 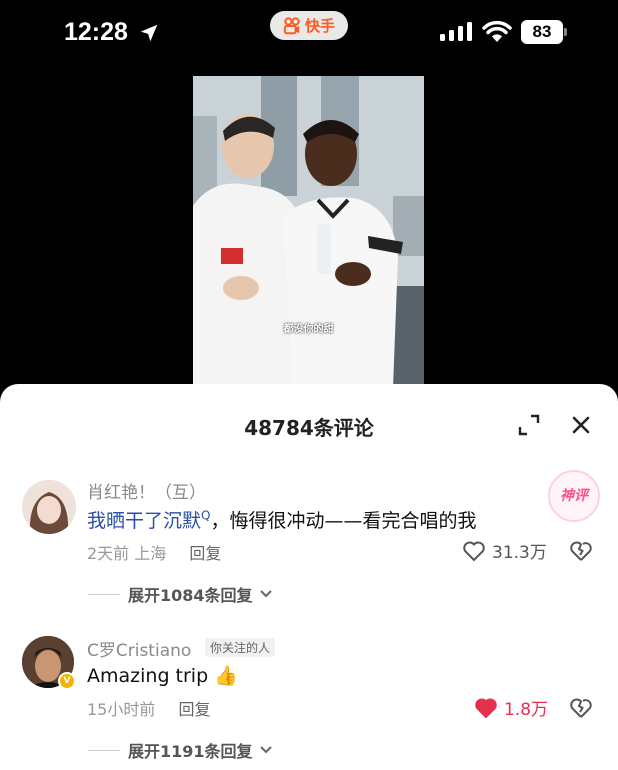 I want to click on heart-filled-icon, so click(x=486, y=708).